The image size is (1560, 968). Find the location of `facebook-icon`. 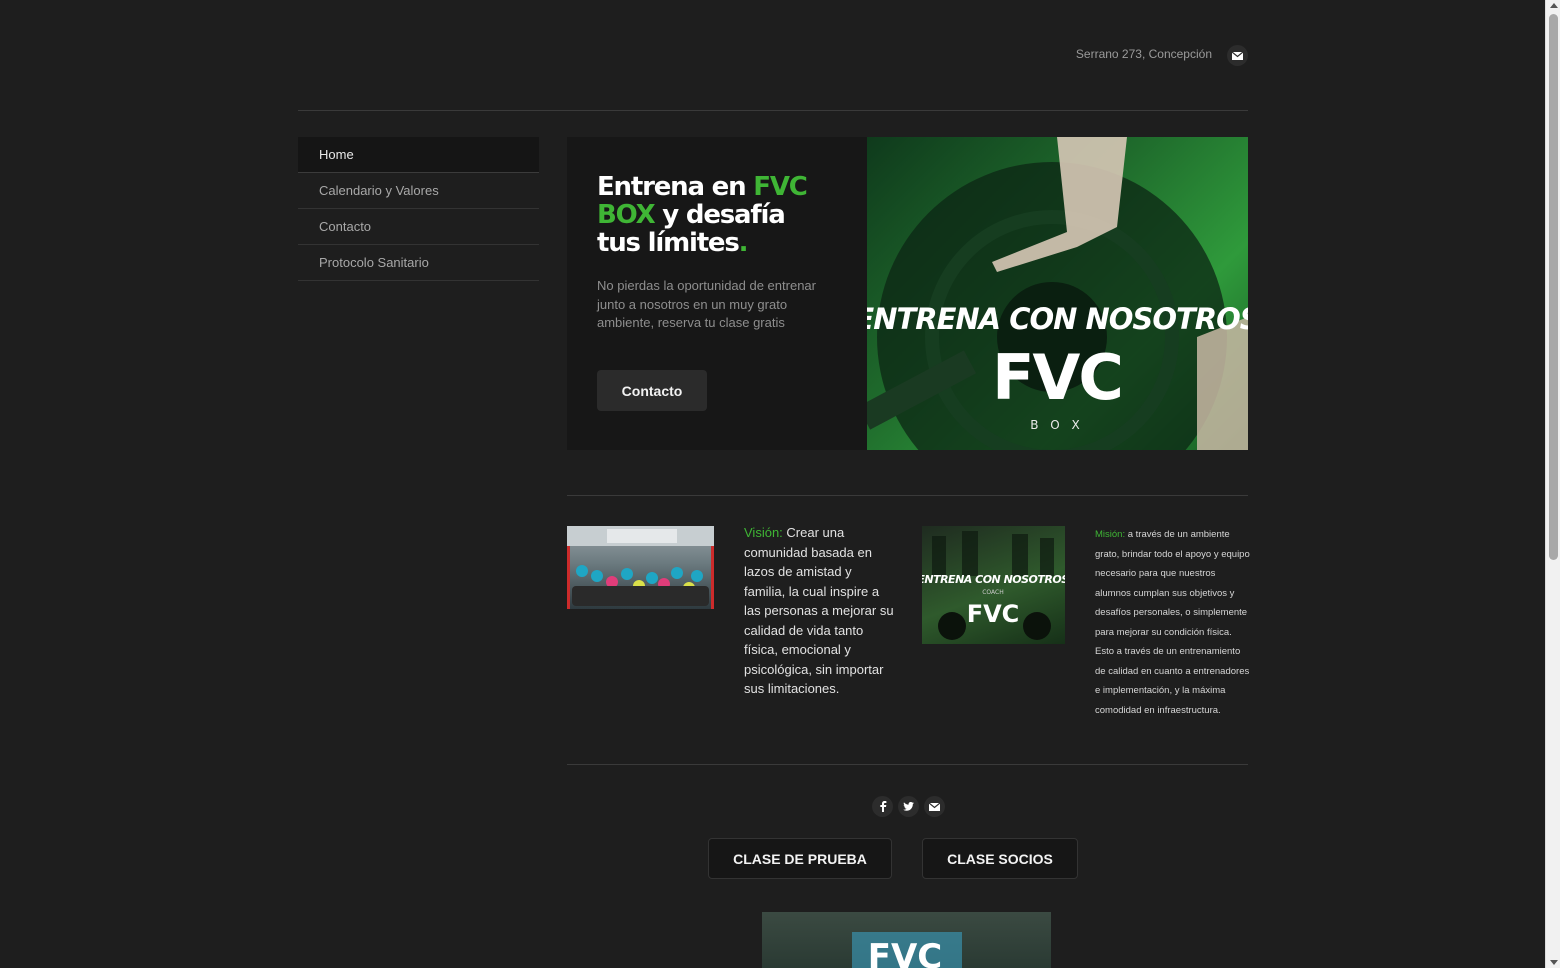

facebook-icon is located at coordinates (882, 806).